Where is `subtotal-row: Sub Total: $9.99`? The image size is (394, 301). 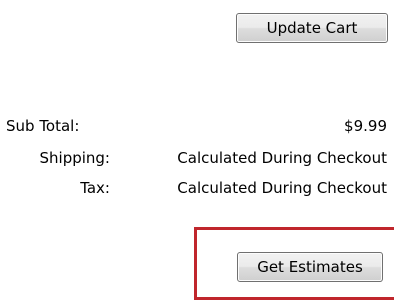
subtotal-row: Sub Total: $9.99 is located at coordinates (197, 126).